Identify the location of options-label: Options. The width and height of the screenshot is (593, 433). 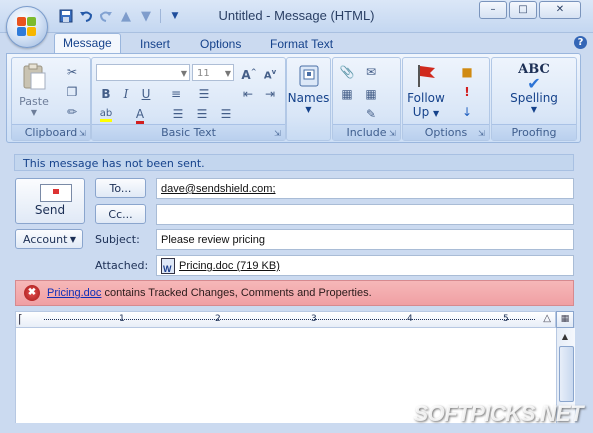
(446, 132).